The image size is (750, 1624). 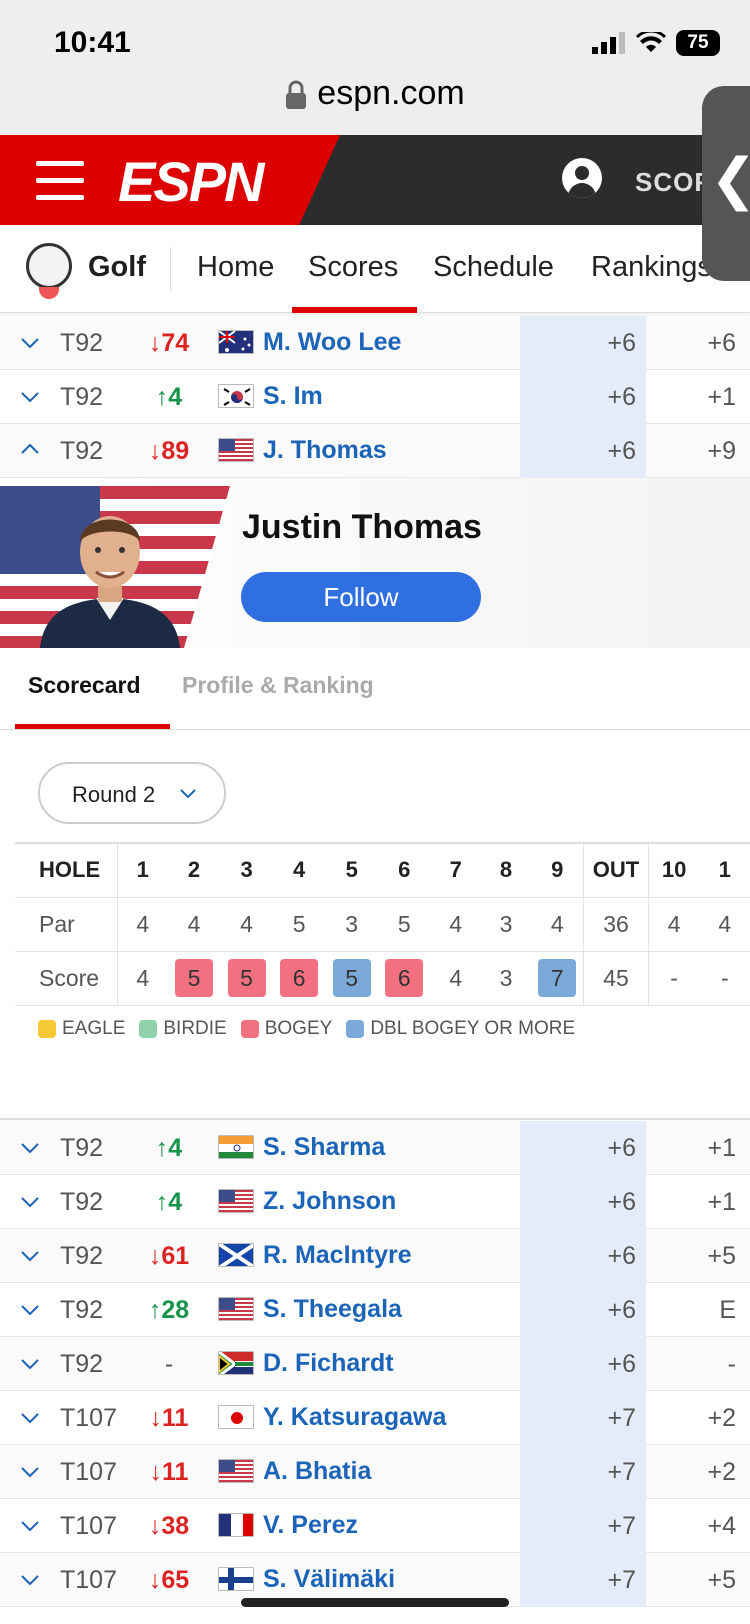 What do you see at coordinates (317, 1471) in the screenshot?
I see `player-link: A. Bhatia` at bounding box center [317, 1471].